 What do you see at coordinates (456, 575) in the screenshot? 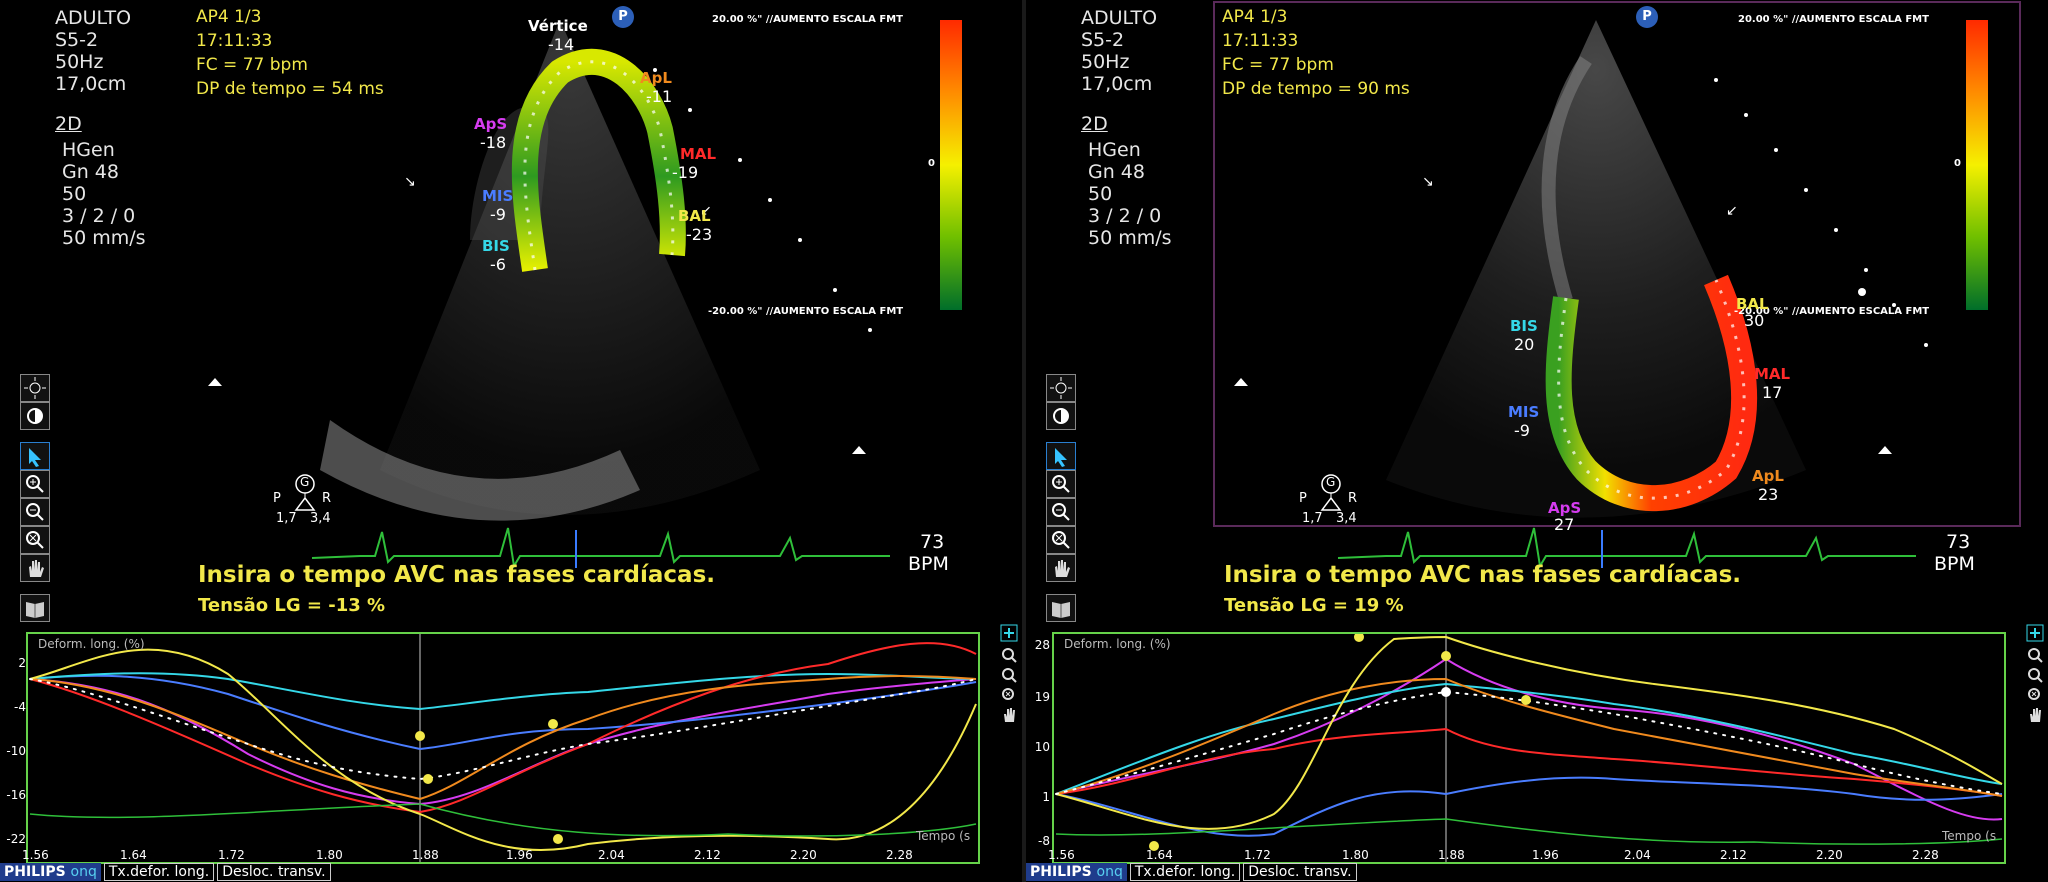
I see `instruction-text: Insira o tempo AVC nas fases cardíacas.` at bounding box center [456, 575].